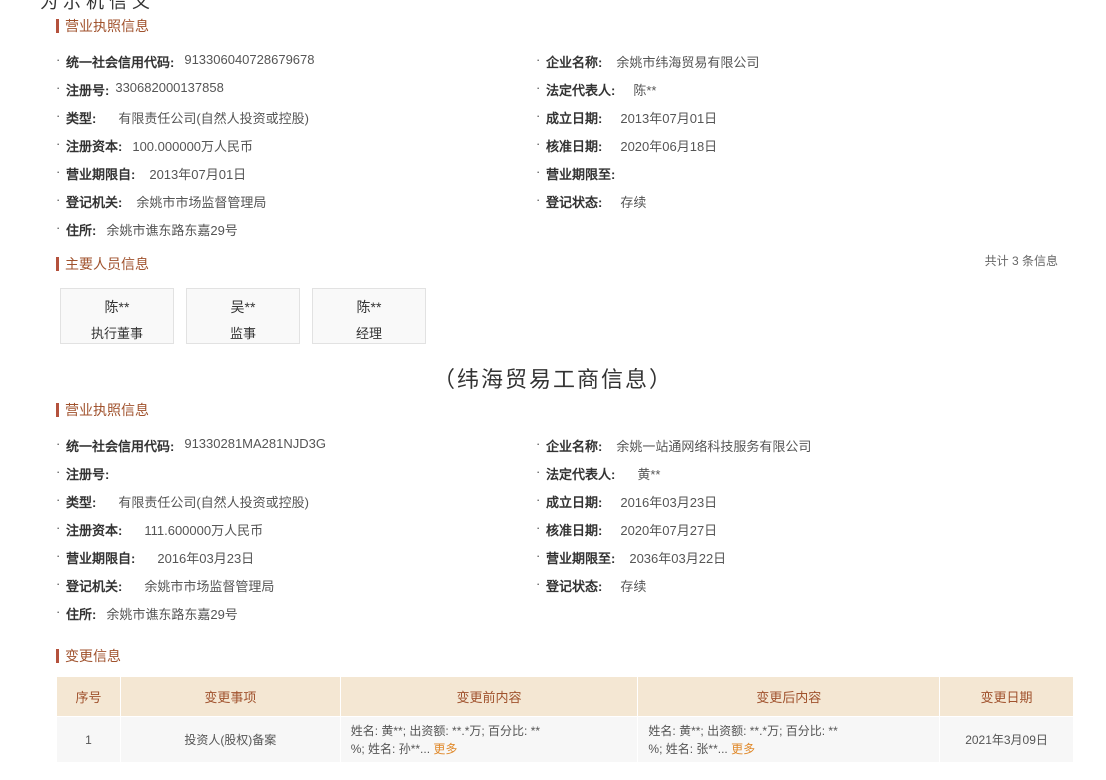 The height and width of the screenshot is (780, 1106). Describe the element at coordinates (565, 696) in the screenshot. I see `table-header-row: 序号 变更事项 变更前内容 变更后内容 变更日期` at that location.